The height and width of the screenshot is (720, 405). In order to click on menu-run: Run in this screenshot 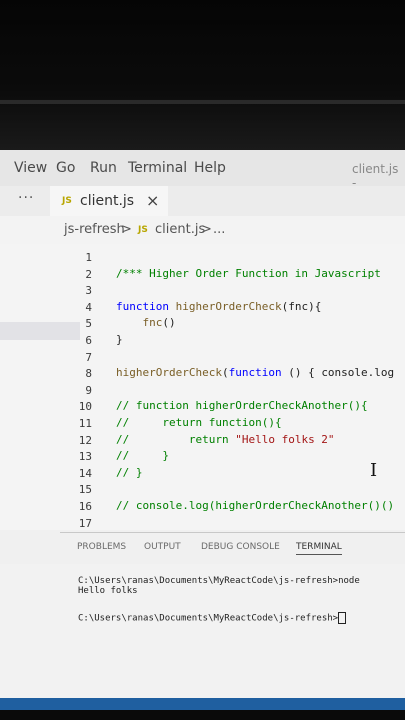, I will do `click(103, 168)`.